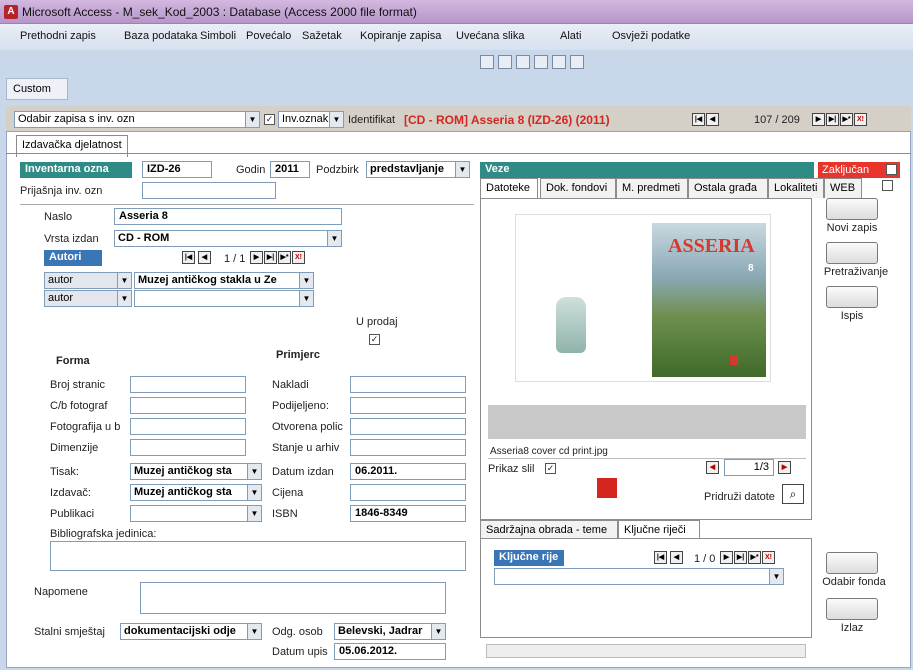 The height and width of the screenshot is (670, 913). Describe the element at coordinates (196, 471) in the screenshot. I see `tisak-combo: Muzej antičkog sta ▼` at that location.